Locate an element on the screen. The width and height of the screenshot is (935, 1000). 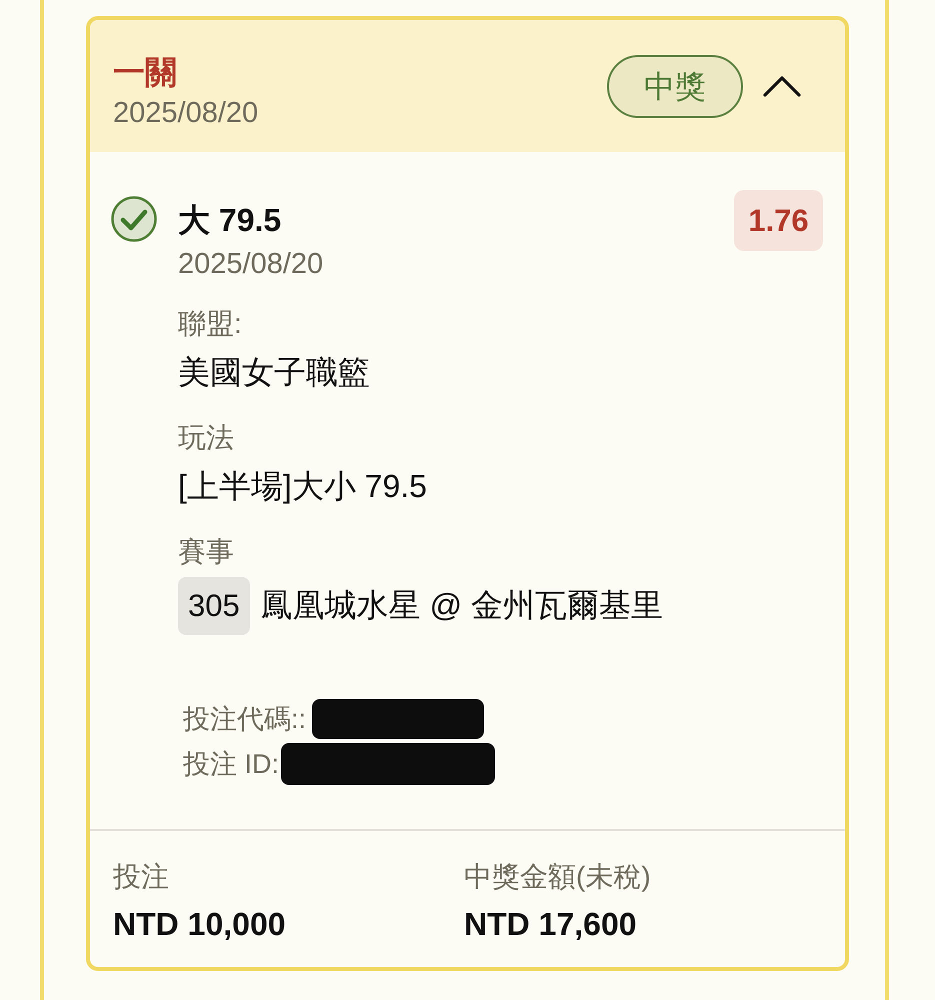
selection-pick: 大 79.5 is located at coordinates (230, 220).